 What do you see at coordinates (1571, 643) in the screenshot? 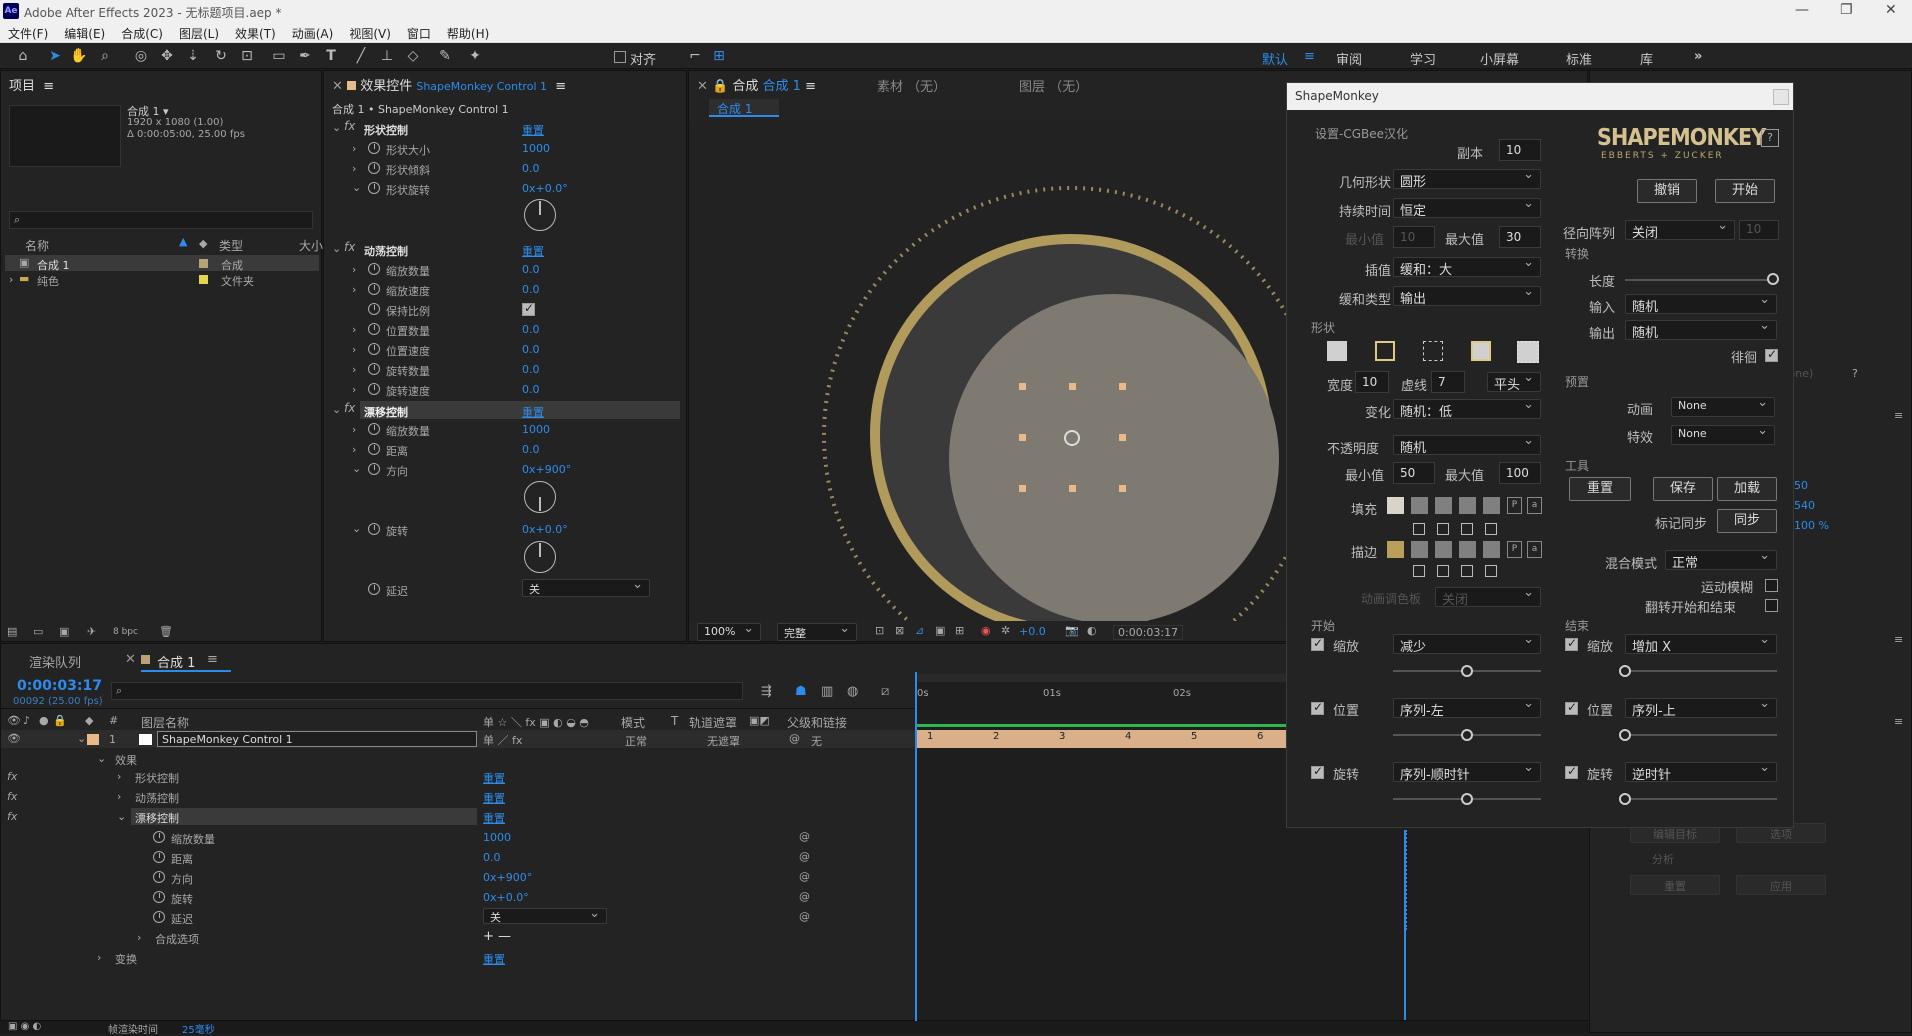
I see `end-scale-checkbox` at bounding box center [1571, 643].